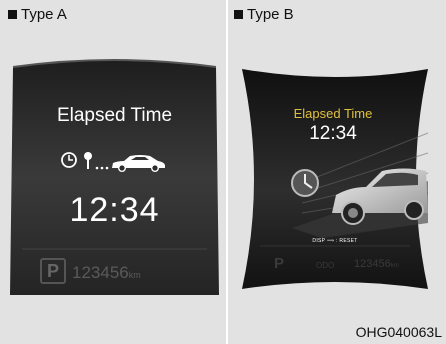  Describe the element at coordinates (138, 164) in the screenshot. I see `car-icon` at that location.